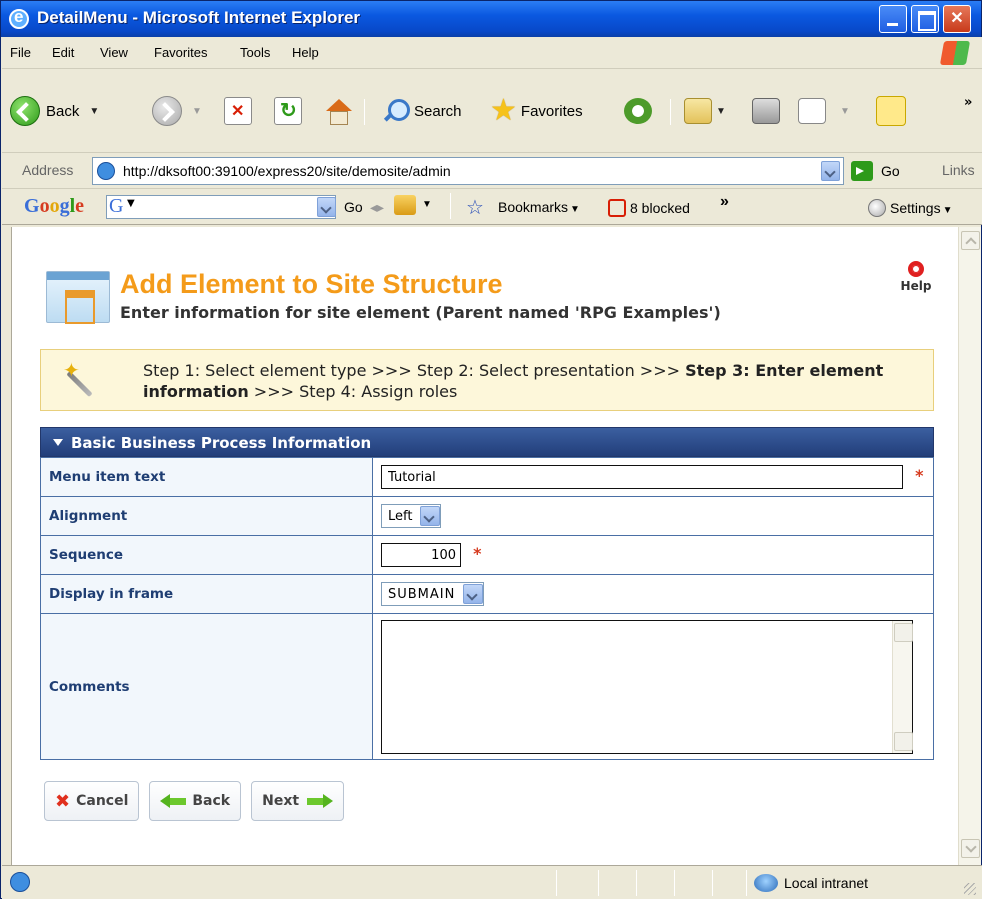 Image resolution: width=982 pixels, height=899 pixels. What do you see at coordinates (649, 208) in the screenshot?
I see `popup-blocker-button: 8 blocked` at bounding box center [649, 208].